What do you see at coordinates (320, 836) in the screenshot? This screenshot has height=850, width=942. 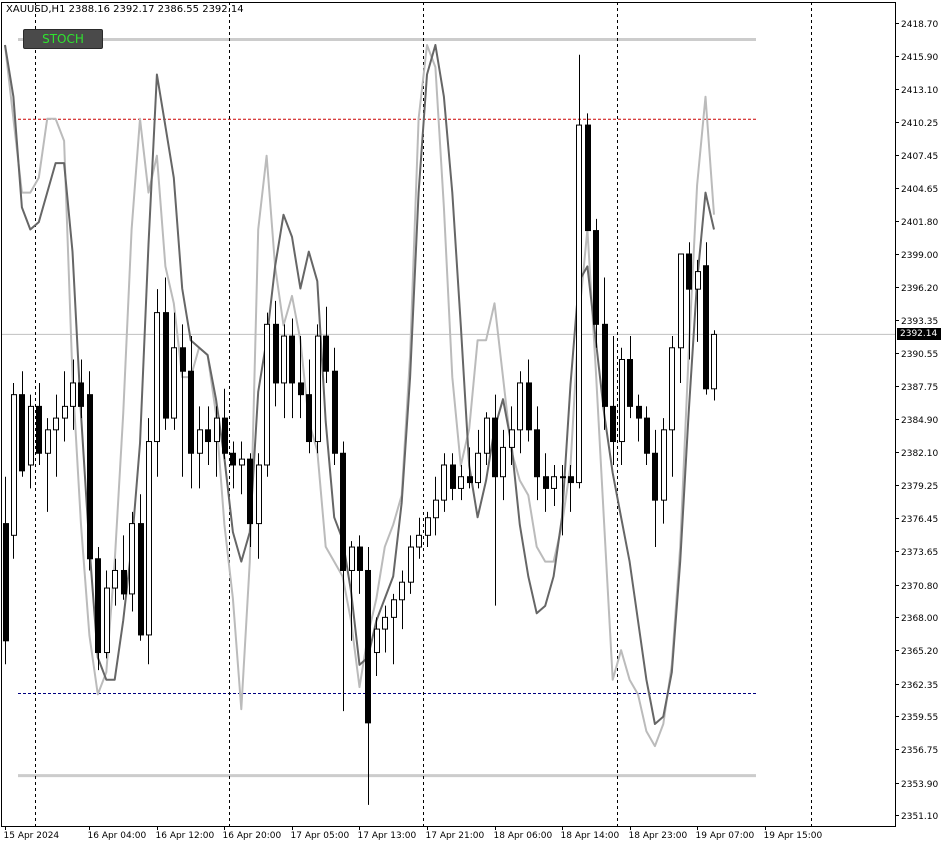 I see `x-tick-label: 17 Apr 05:00` at bounding box center [320, 836].